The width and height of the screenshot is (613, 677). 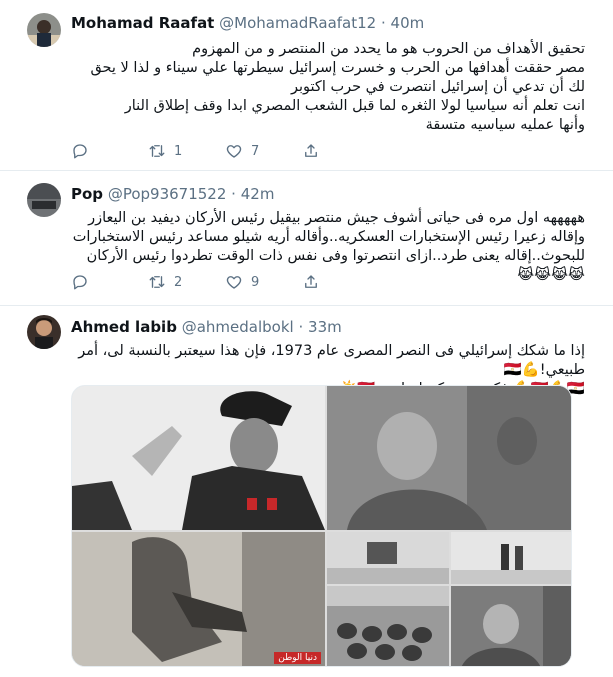 I want to click on user-handle: @ahmedalbokl, so click(x=238, y=327).